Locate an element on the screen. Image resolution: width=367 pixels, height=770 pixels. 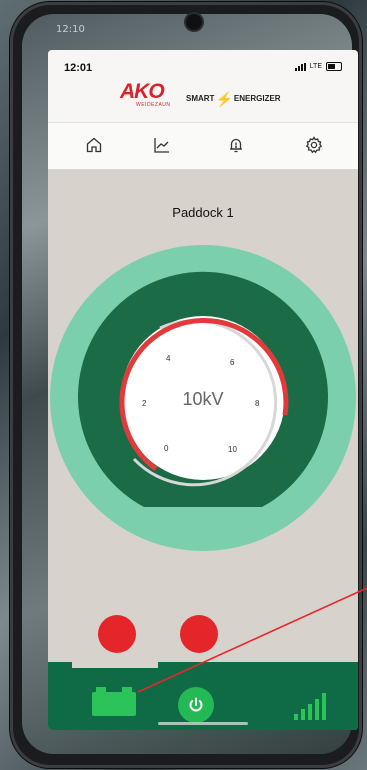
nav-alarm-button is located at coordinates (236, 145).